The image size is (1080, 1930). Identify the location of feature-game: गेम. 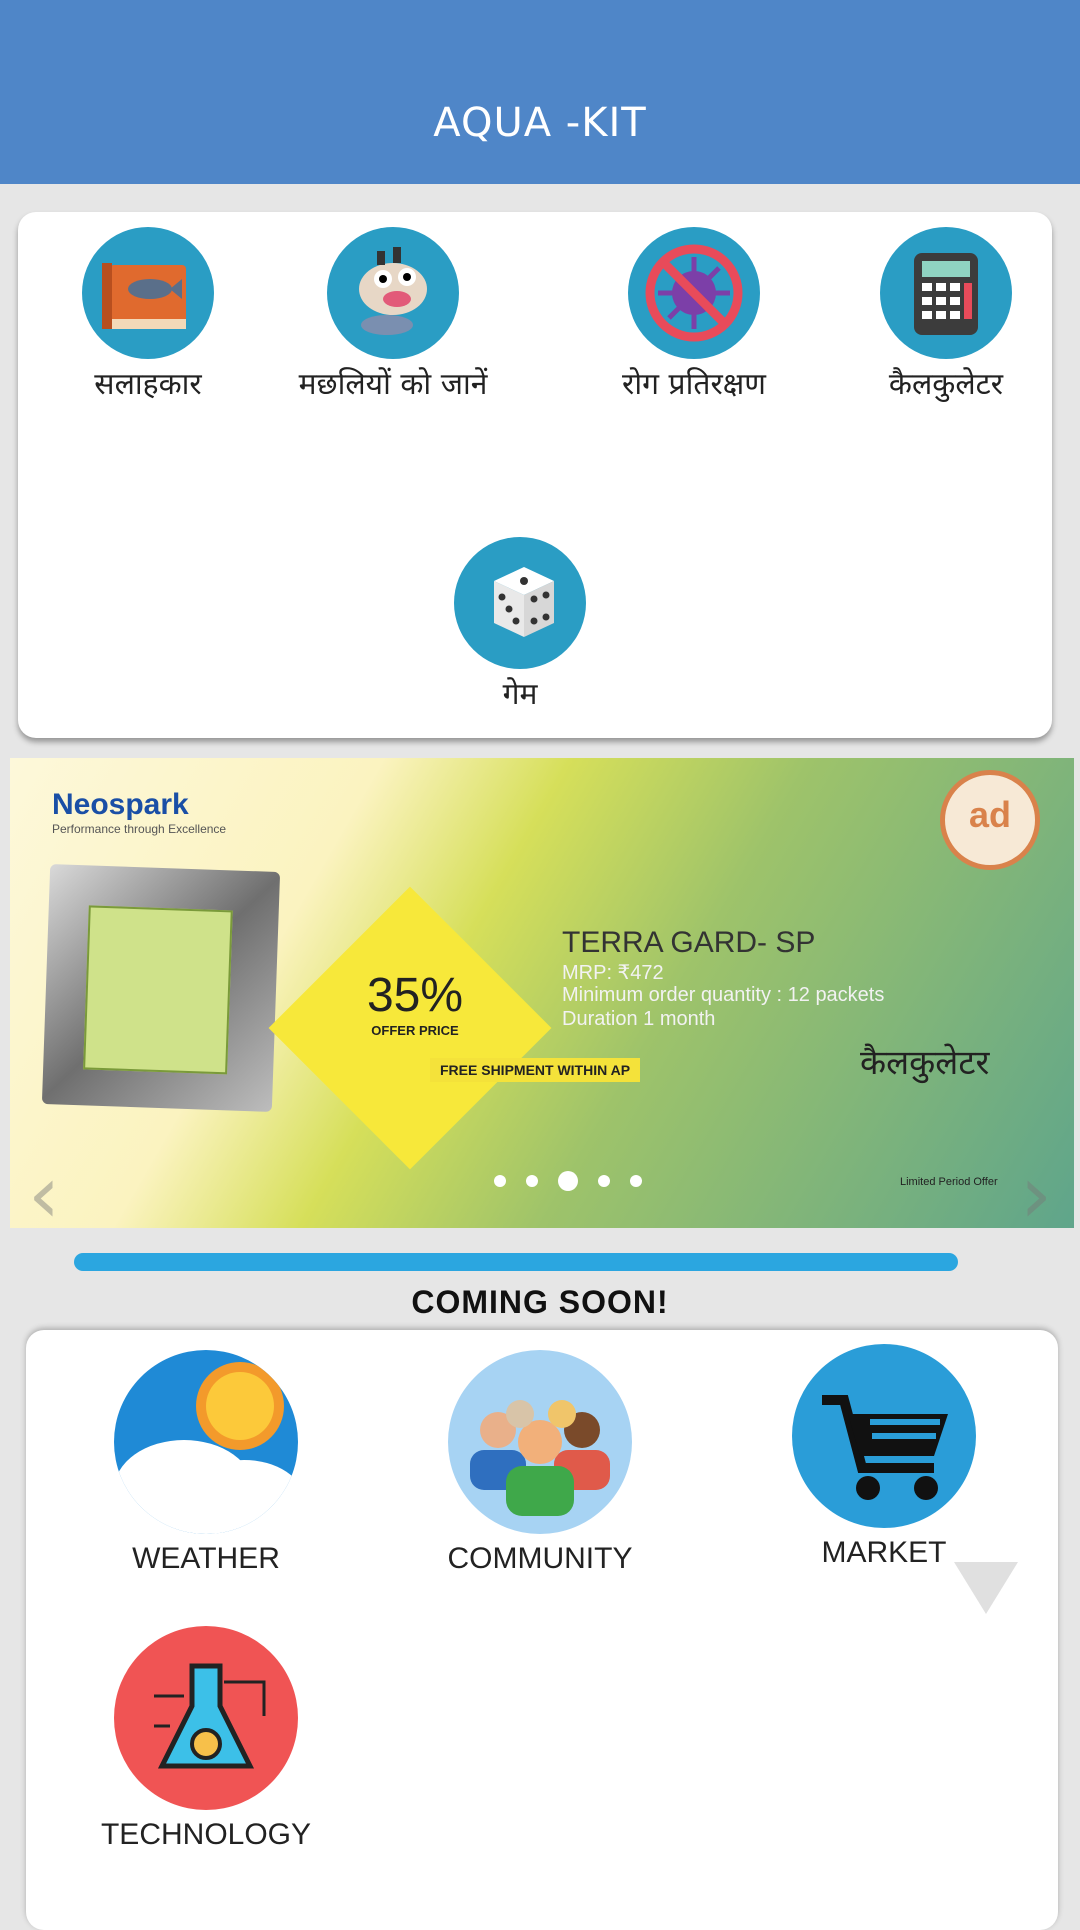
(520, 626).